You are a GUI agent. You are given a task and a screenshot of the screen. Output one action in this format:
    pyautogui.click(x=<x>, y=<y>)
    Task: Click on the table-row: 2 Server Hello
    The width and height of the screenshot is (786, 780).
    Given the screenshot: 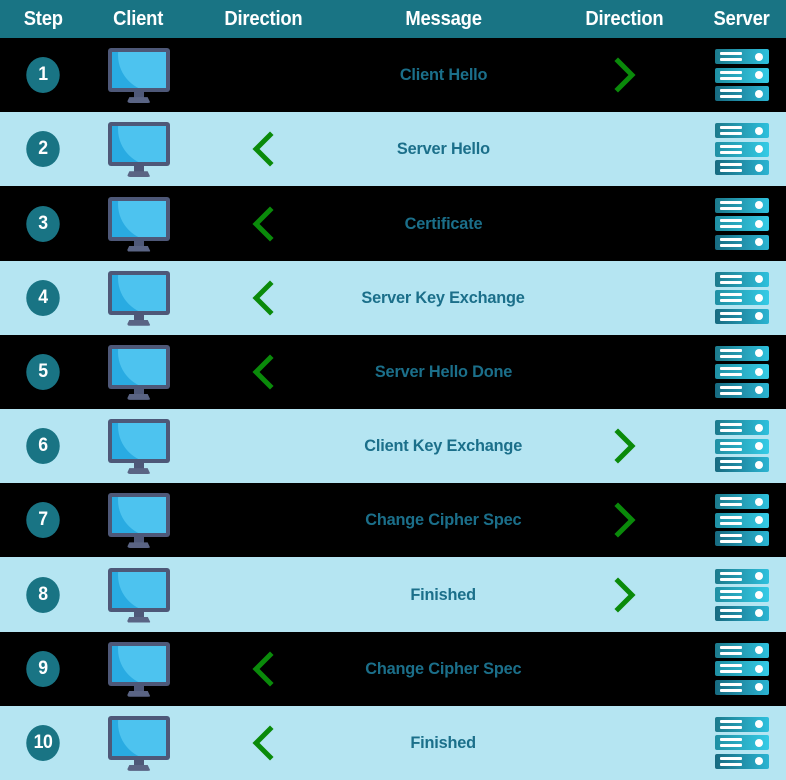 What is the action you would take?
    pyautogui.click(x=393, y=149)
    